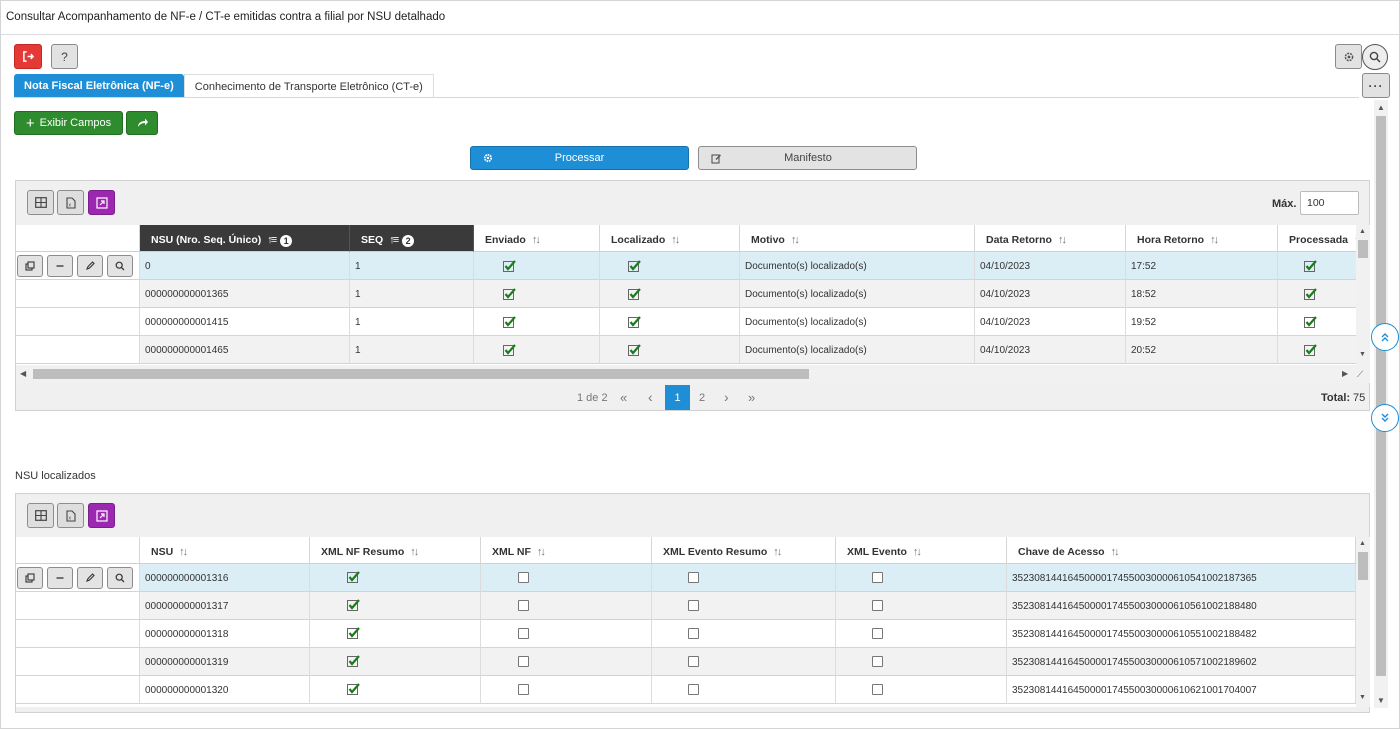 Image resolution: width=1400 pixels, height=729 pixels. I want to click on resize-grip-icon: ⟋, so click(1360, 374).